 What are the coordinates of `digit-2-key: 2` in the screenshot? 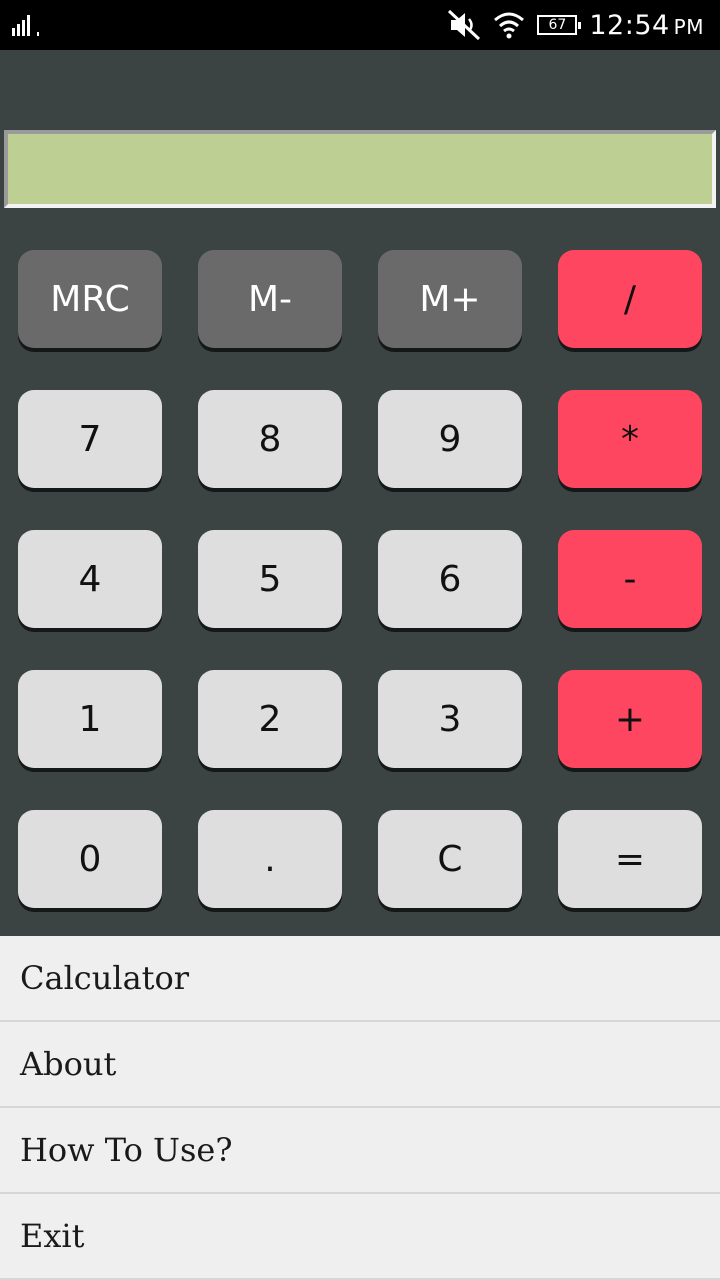 It's located at (270, 719).